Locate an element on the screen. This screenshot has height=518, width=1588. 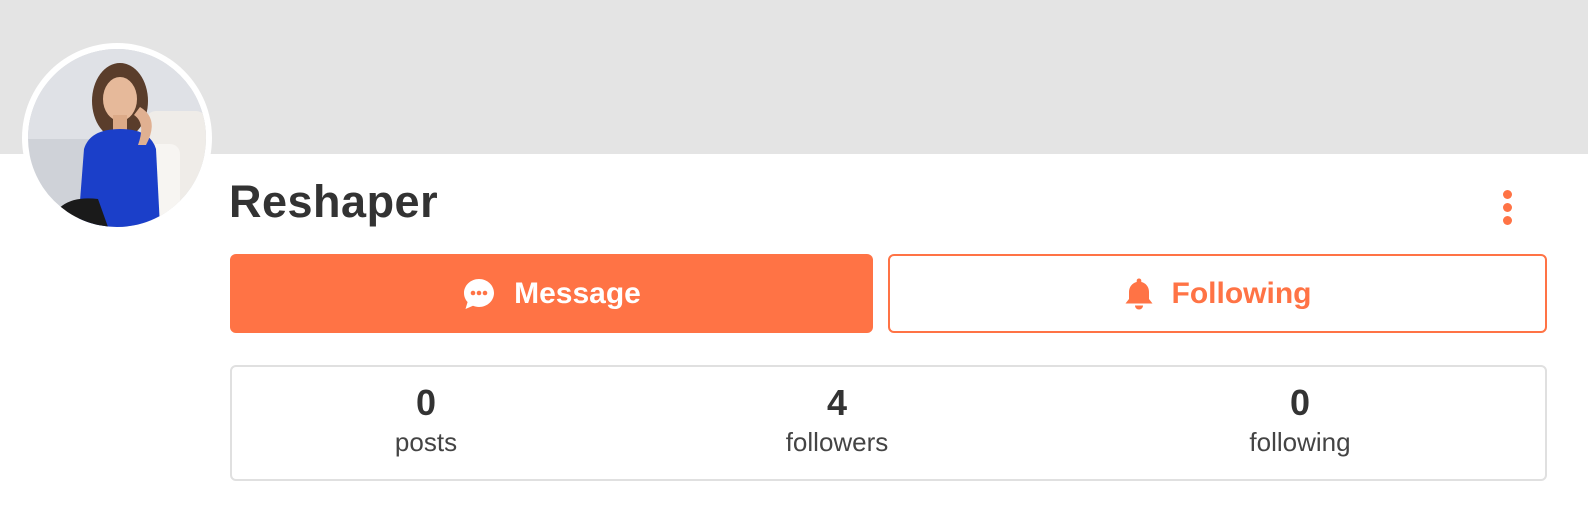
stat-posts: 0 posts is located at coordinates (426, 420).